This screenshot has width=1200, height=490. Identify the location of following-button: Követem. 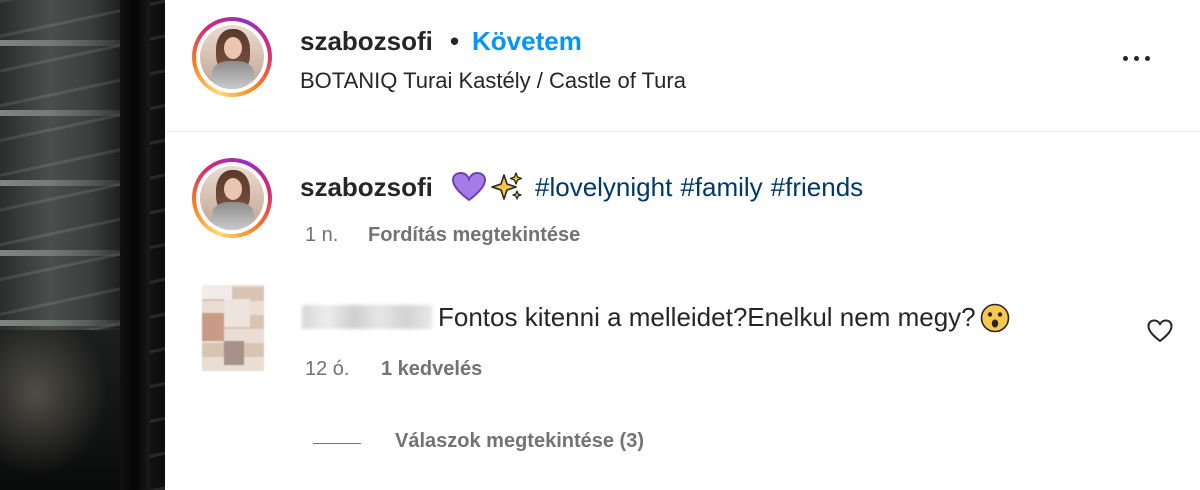
(527, 41).